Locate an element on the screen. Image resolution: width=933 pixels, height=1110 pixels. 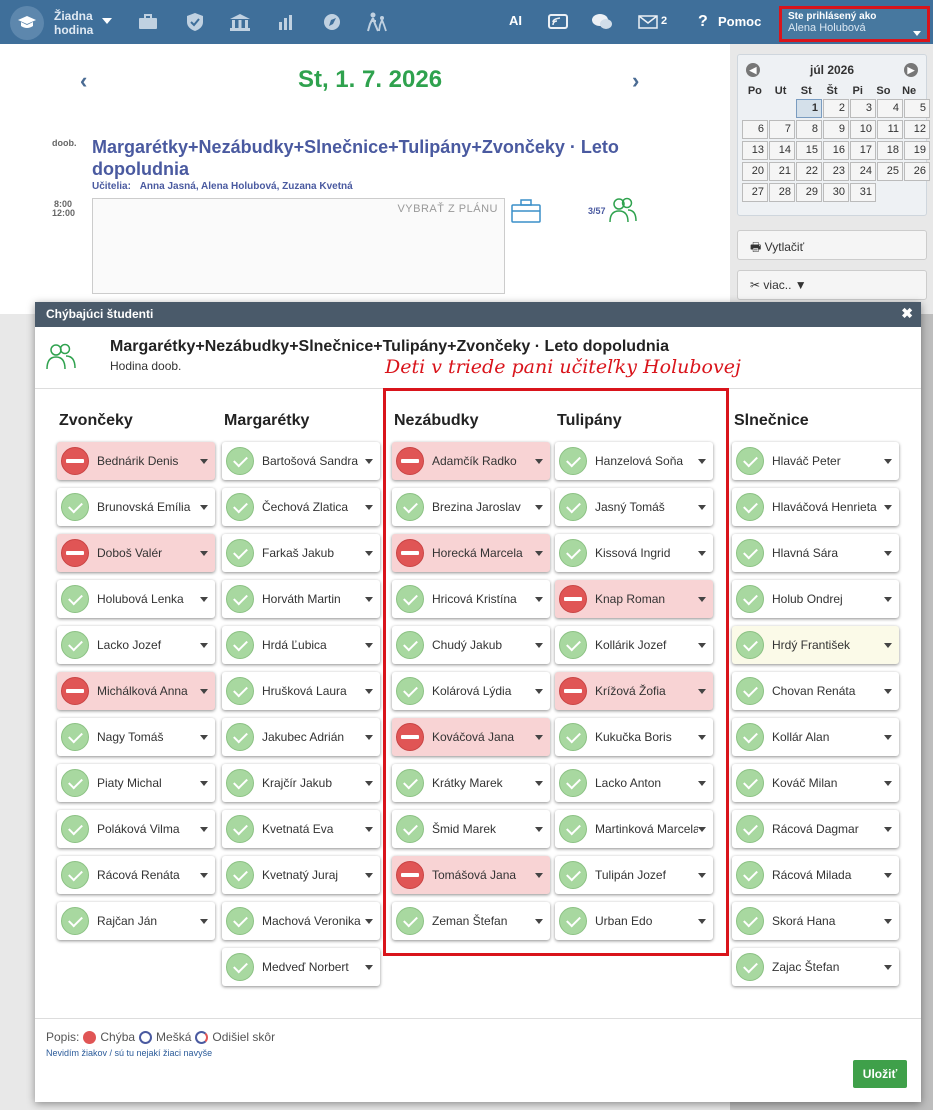
student-attendance-button: Jasný Tomáš is located at coordinates (634, 507).